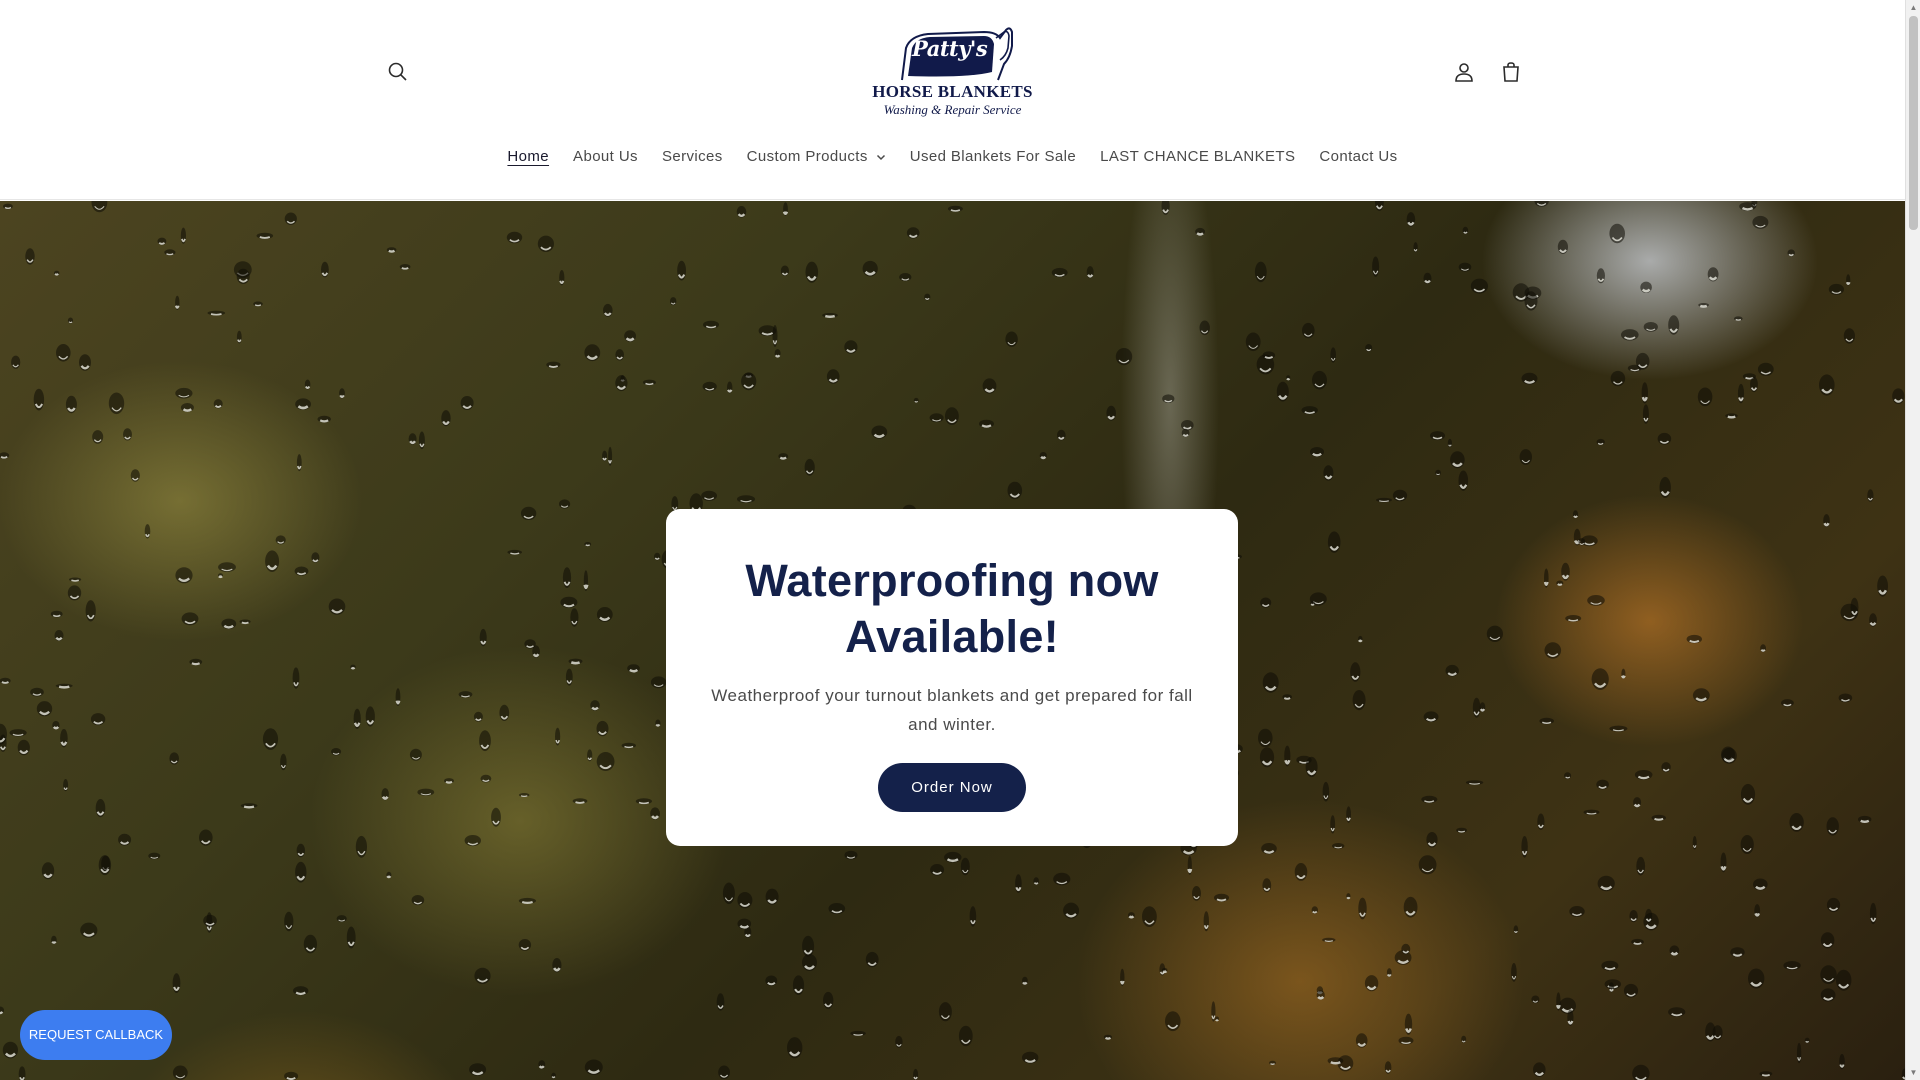 Image resolution: width=1920 pixels, height=1080 pixels. I want to click on nav-contact-us: Contact Us, so click(1358, 156).